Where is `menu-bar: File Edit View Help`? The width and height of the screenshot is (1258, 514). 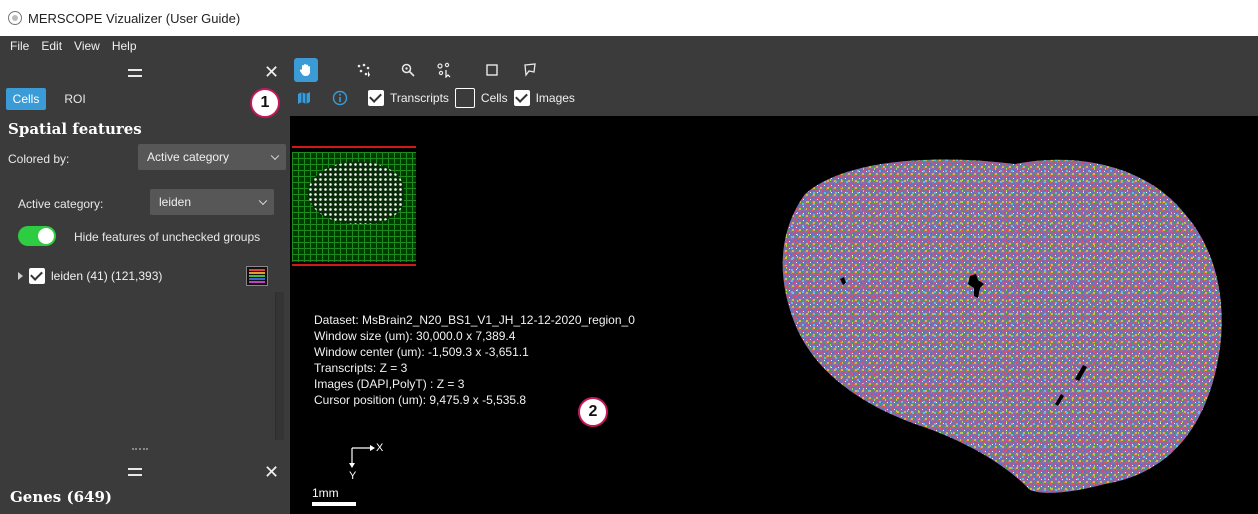 menu-bar: File Edit View Help is located at coordinates (145, 46).